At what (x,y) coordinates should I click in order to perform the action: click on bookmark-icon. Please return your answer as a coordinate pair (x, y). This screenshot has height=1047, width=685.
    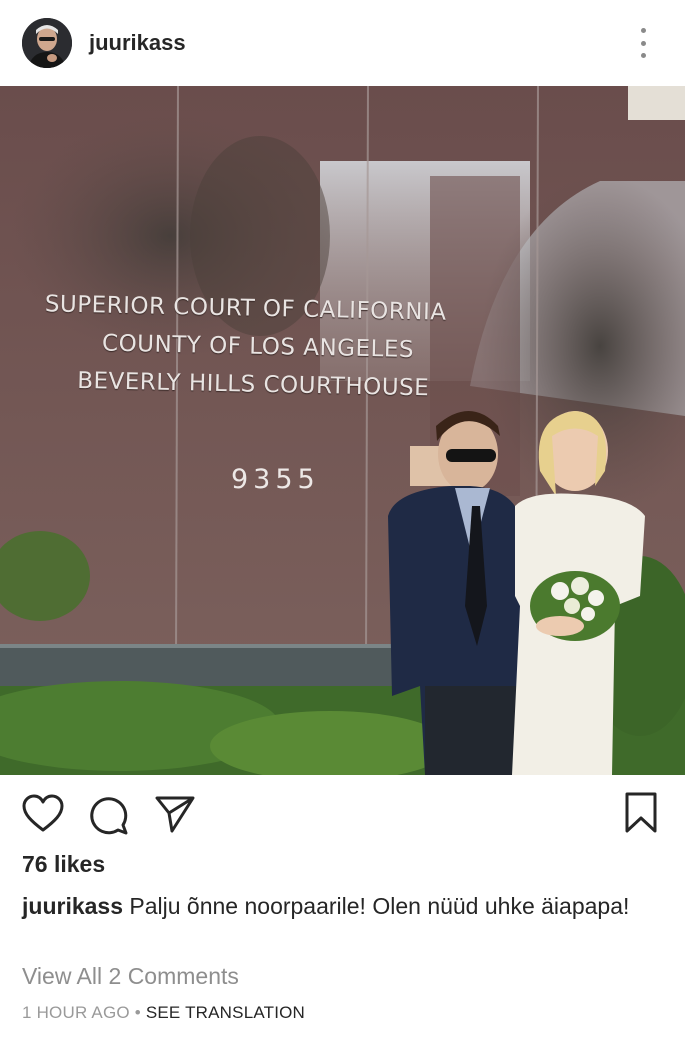
    Looking at the image, I should click on (641, 813).